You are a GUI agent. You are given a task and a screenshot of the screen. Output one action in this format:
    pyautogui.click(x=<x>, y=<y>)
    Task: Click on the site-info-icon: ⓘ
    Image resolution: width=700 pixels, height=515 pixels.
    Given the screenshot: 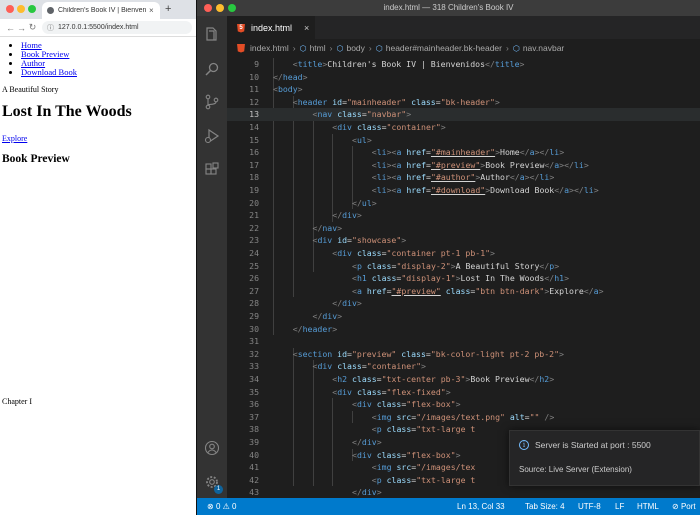 What is the action you would take?
    pyautogui.click(x=50, y=28)
    